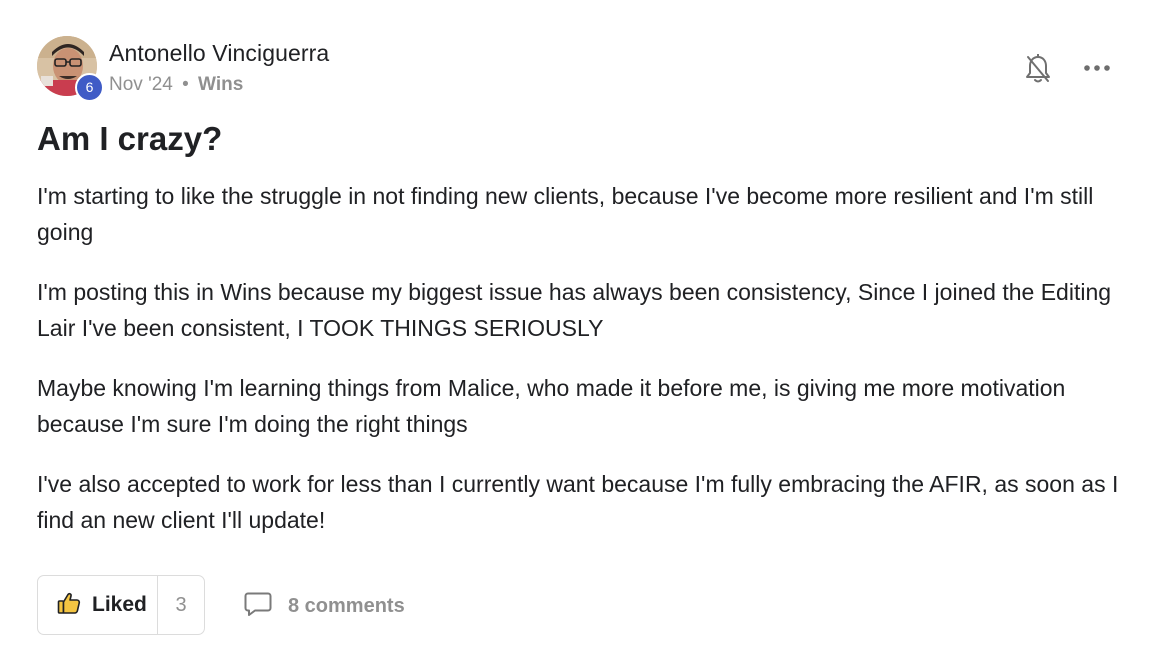 The image size is (1164, 656). What do you see at coordinates (258, 606) in the screenshot?
I see `comment-icon` at bounding box center [258, 606].